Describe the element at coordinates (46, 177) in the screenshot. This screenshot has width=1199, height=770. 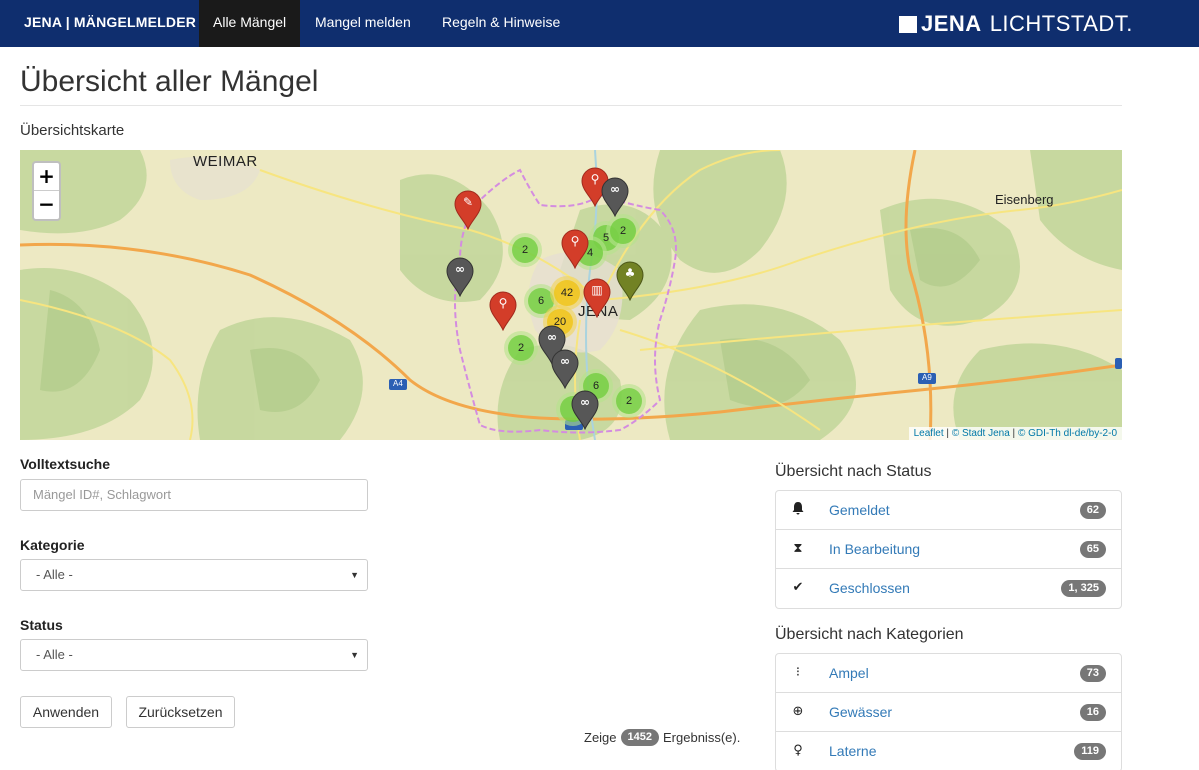
I see `zoom-in-button: +` at that location.